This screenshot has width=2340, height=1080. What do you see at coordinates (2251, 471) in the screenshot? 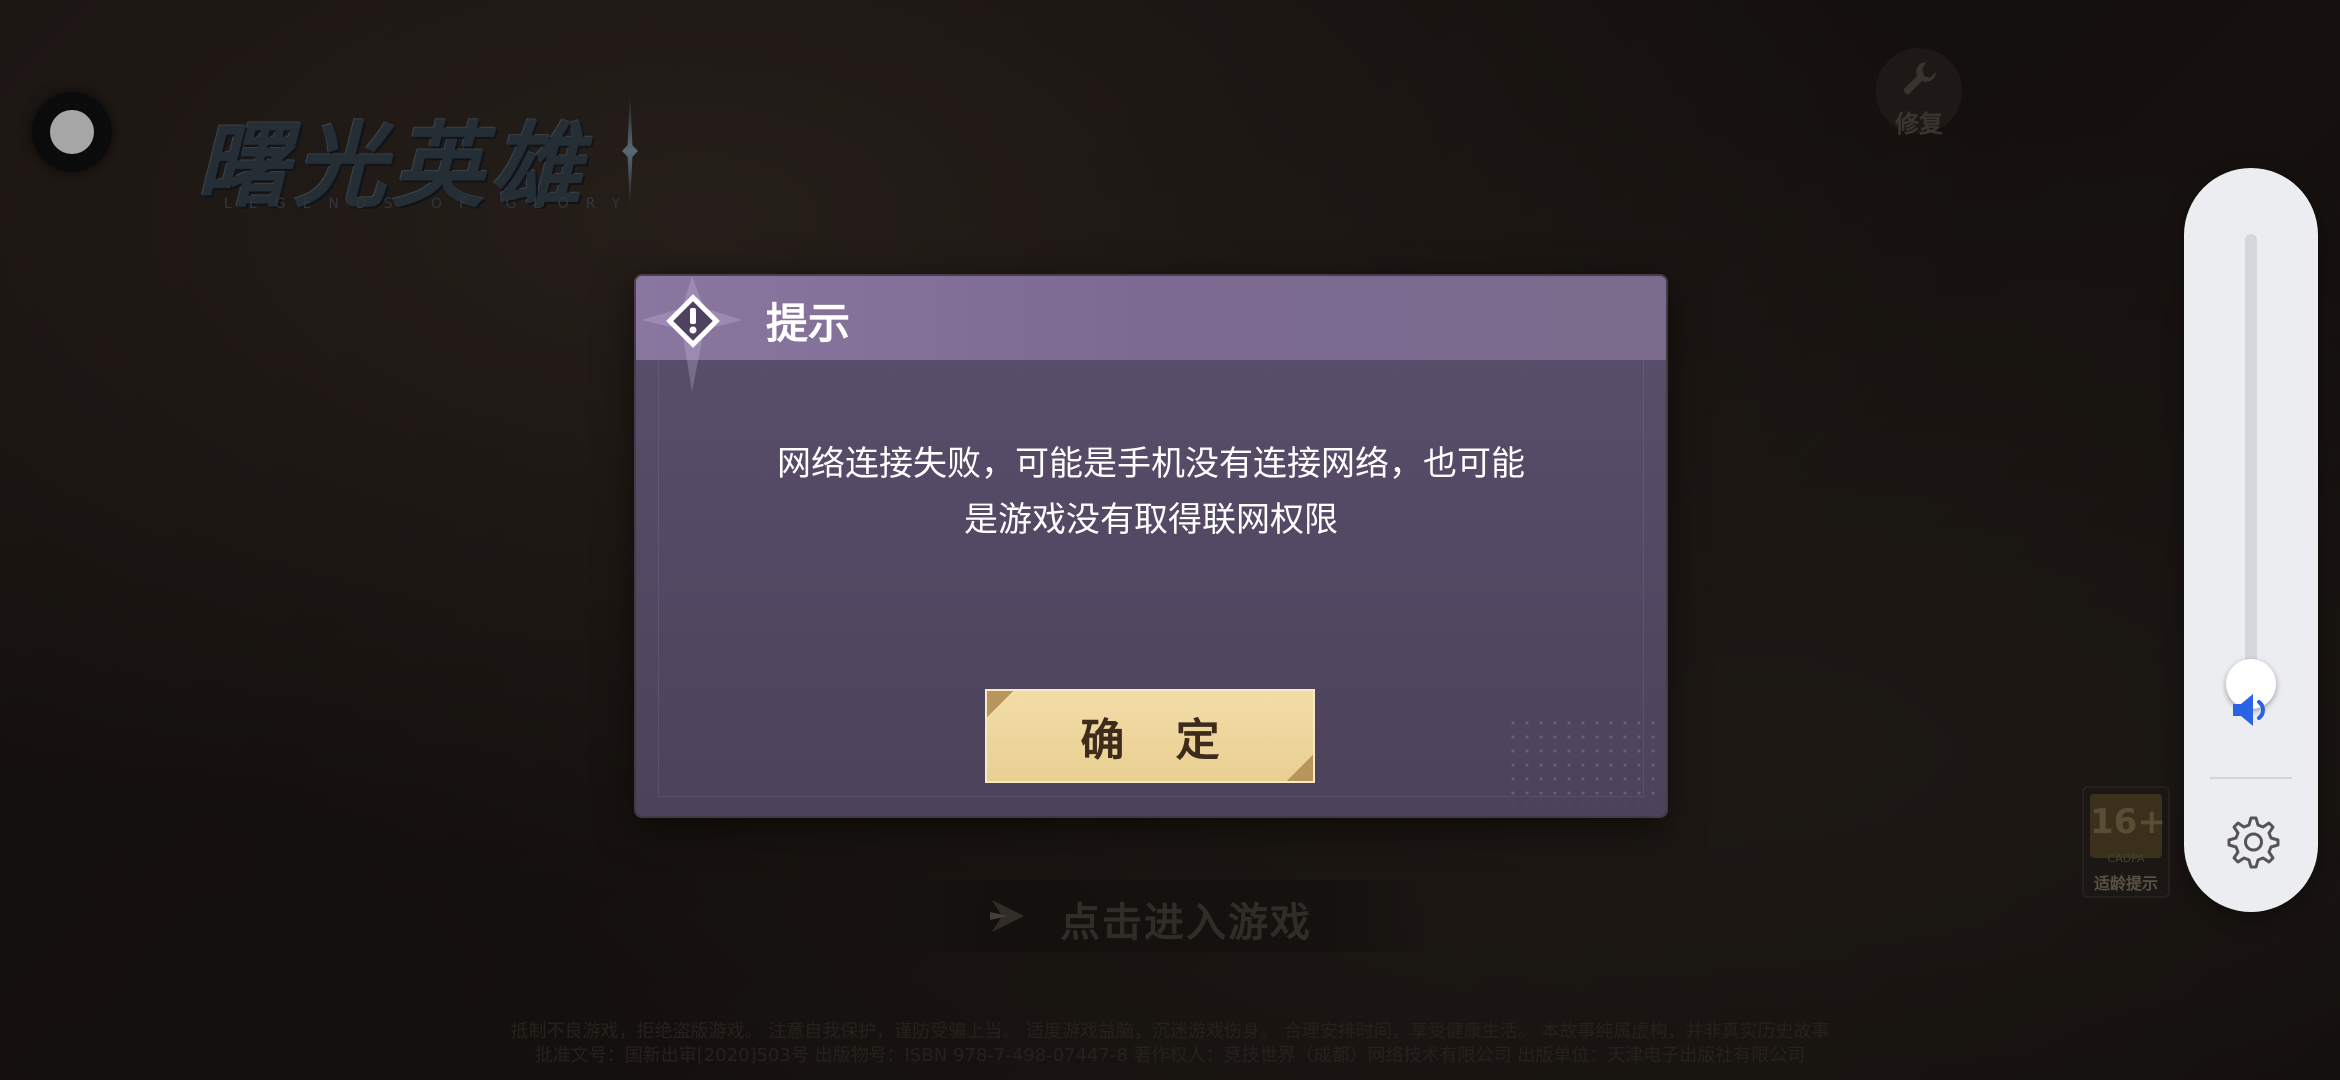
I see `volume-slider-track` at bounding box center [2251, 471].